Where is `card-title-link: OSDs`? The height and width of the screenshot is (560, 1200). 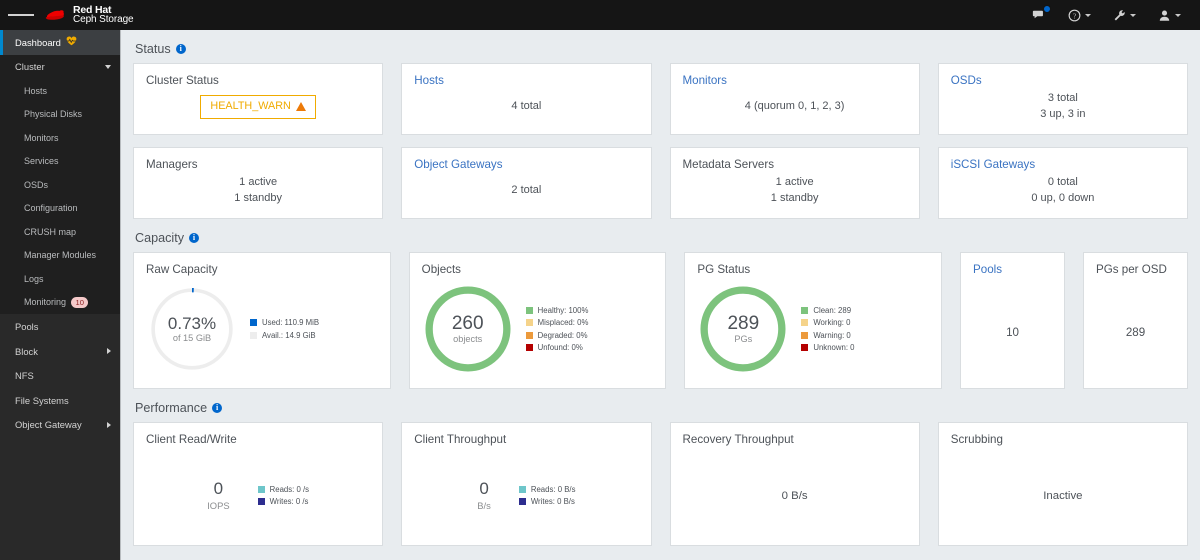
card-title-link: OSDs is located at coordinates (1063, 75).